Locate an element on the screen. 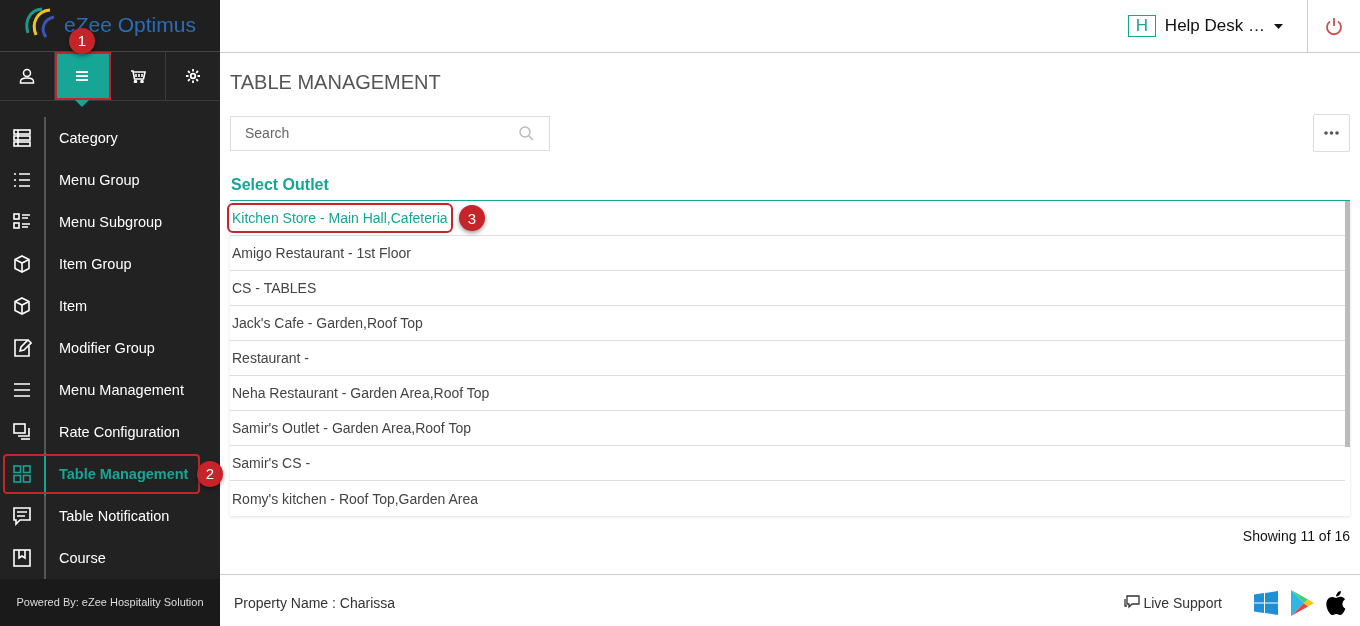 This screenshot has width=1360, height=626. user-icon is located at coordinates (27, 75).